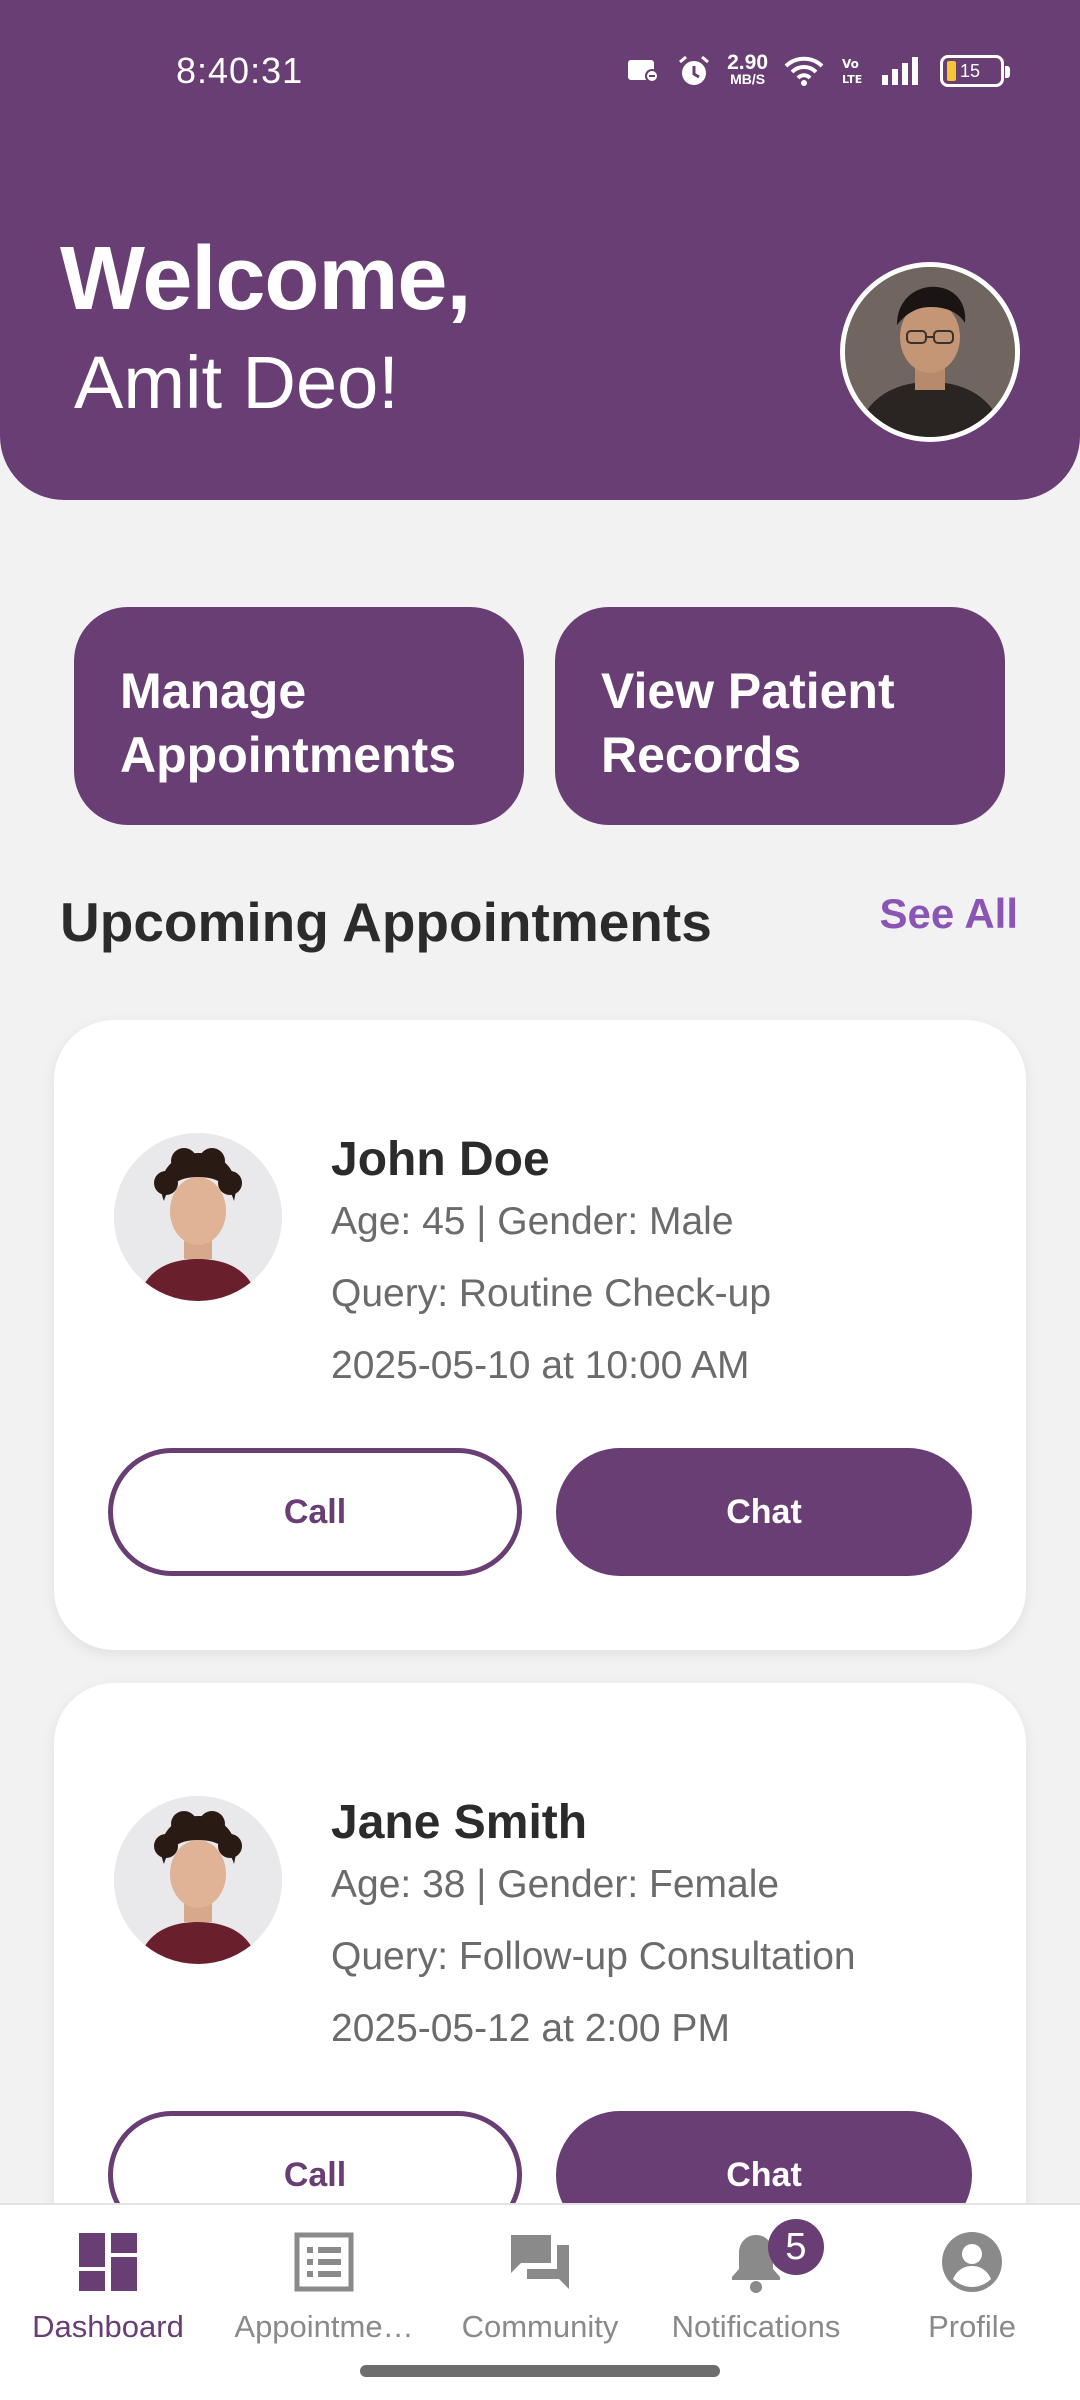 The image size is (1080, 2400). What do you see at coordinates (972, 2326) in the screenshot?
I see `nav-label: Profile` at bounding box center [972, 2326].